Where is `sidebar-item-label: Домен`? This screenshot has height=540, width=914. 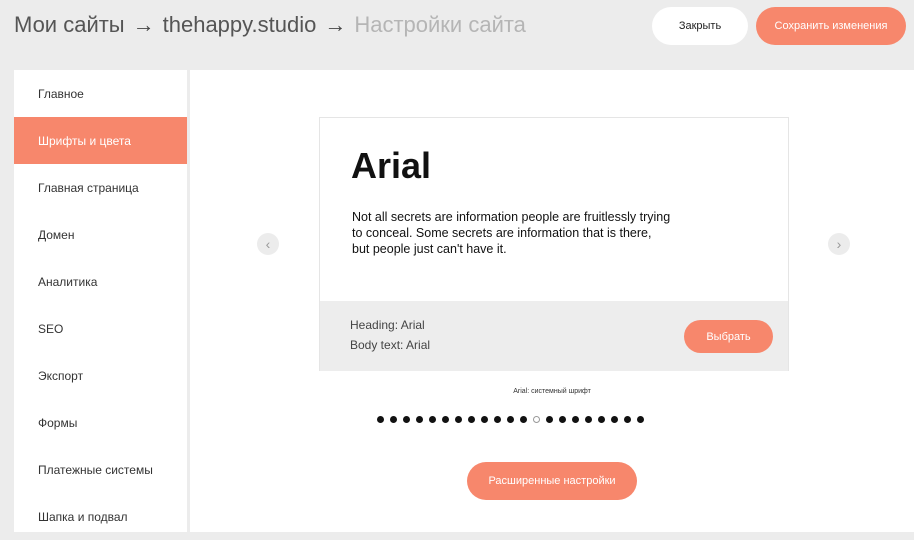
sidebar-item-label: Домен is located at coordinates (56, 234).